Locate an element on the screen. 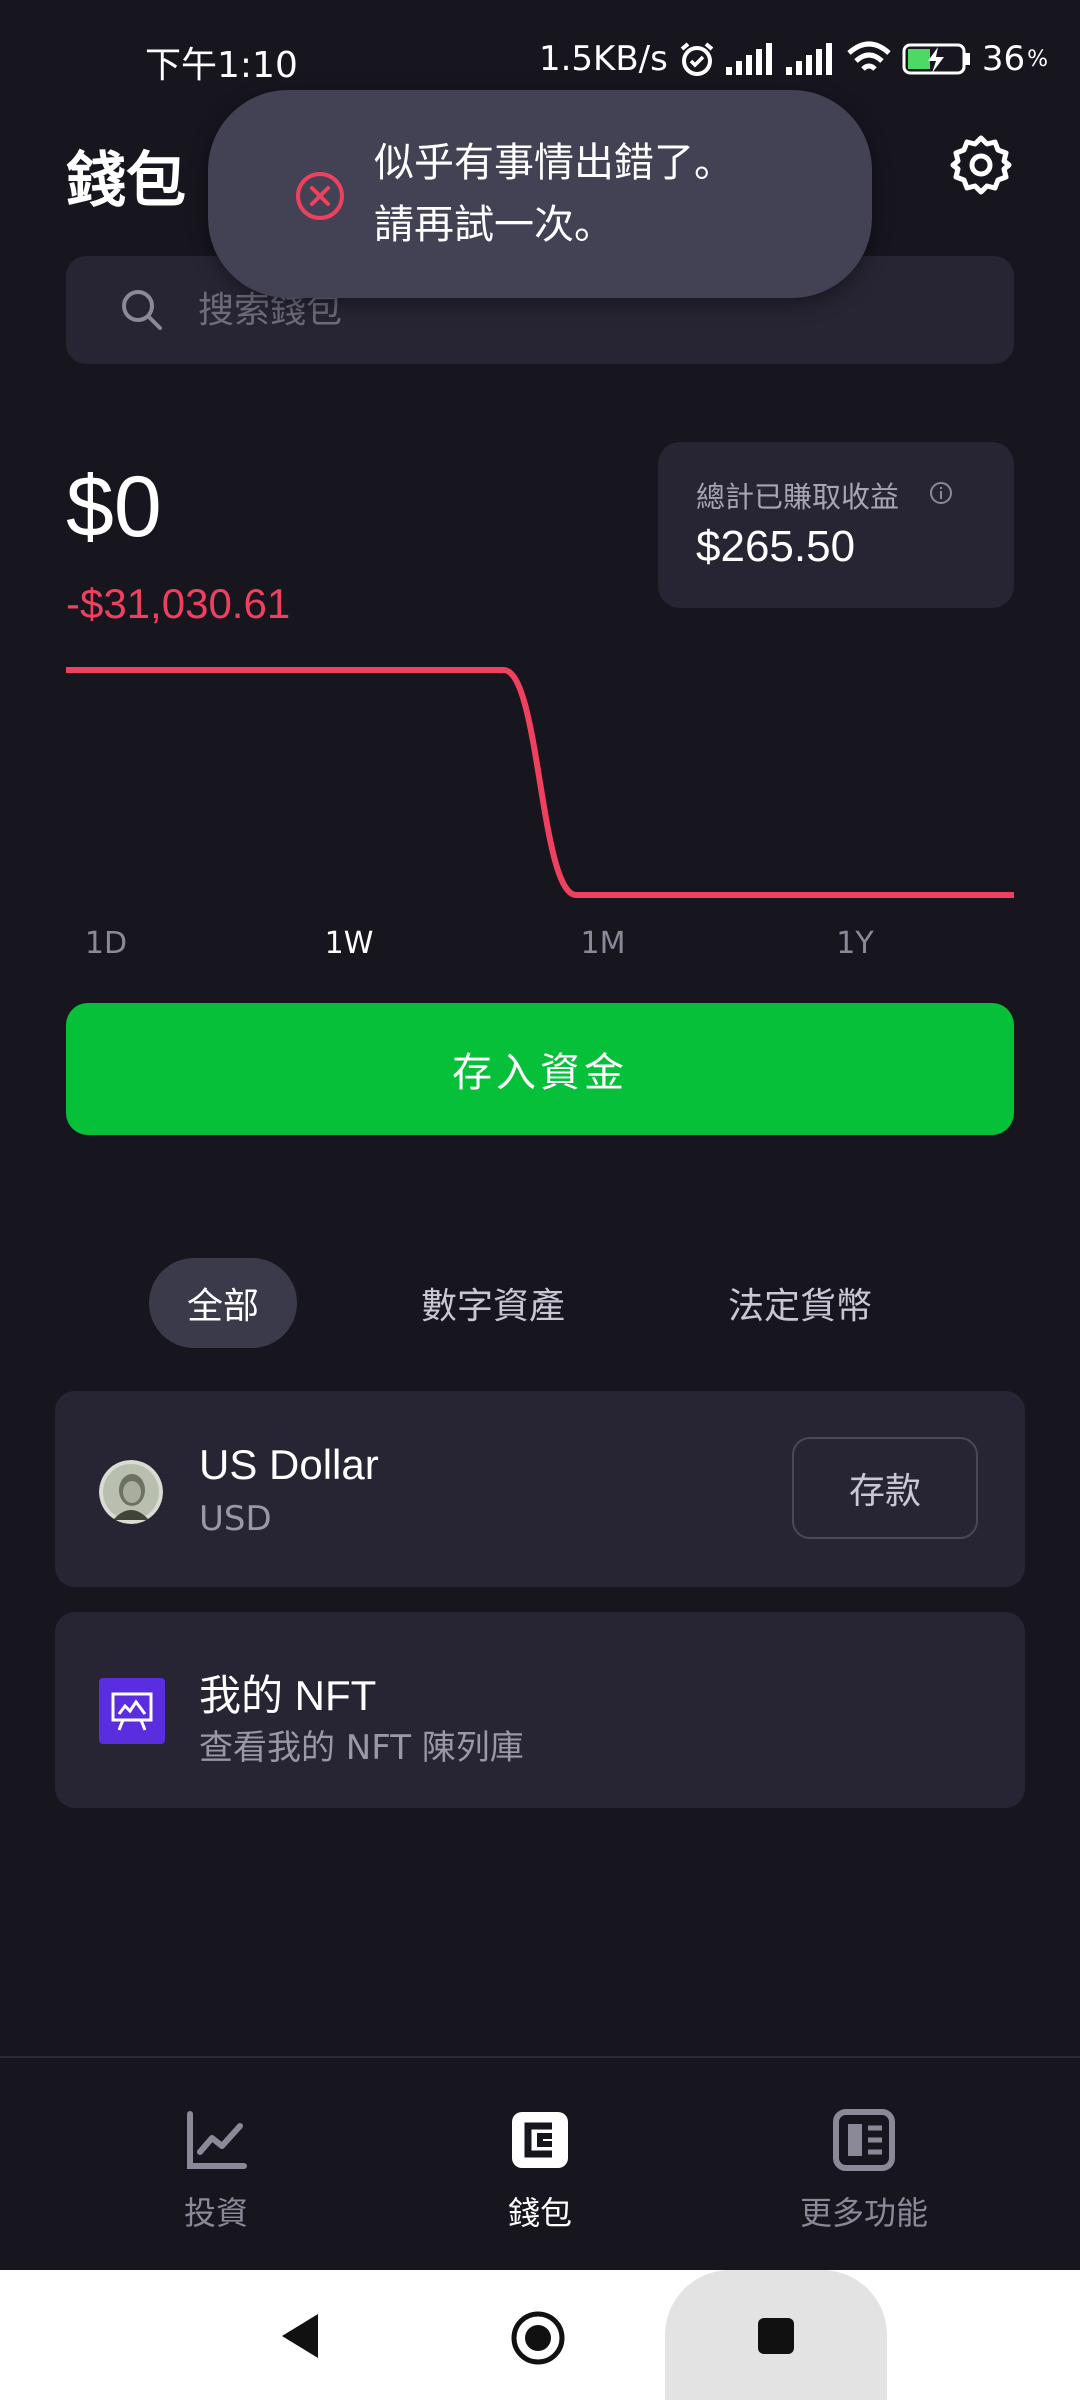 Image resolution: width=1080 pixels, height=2400 pixels. toast-line-2: 請再試一次。 is located at coordinates (494, 225).